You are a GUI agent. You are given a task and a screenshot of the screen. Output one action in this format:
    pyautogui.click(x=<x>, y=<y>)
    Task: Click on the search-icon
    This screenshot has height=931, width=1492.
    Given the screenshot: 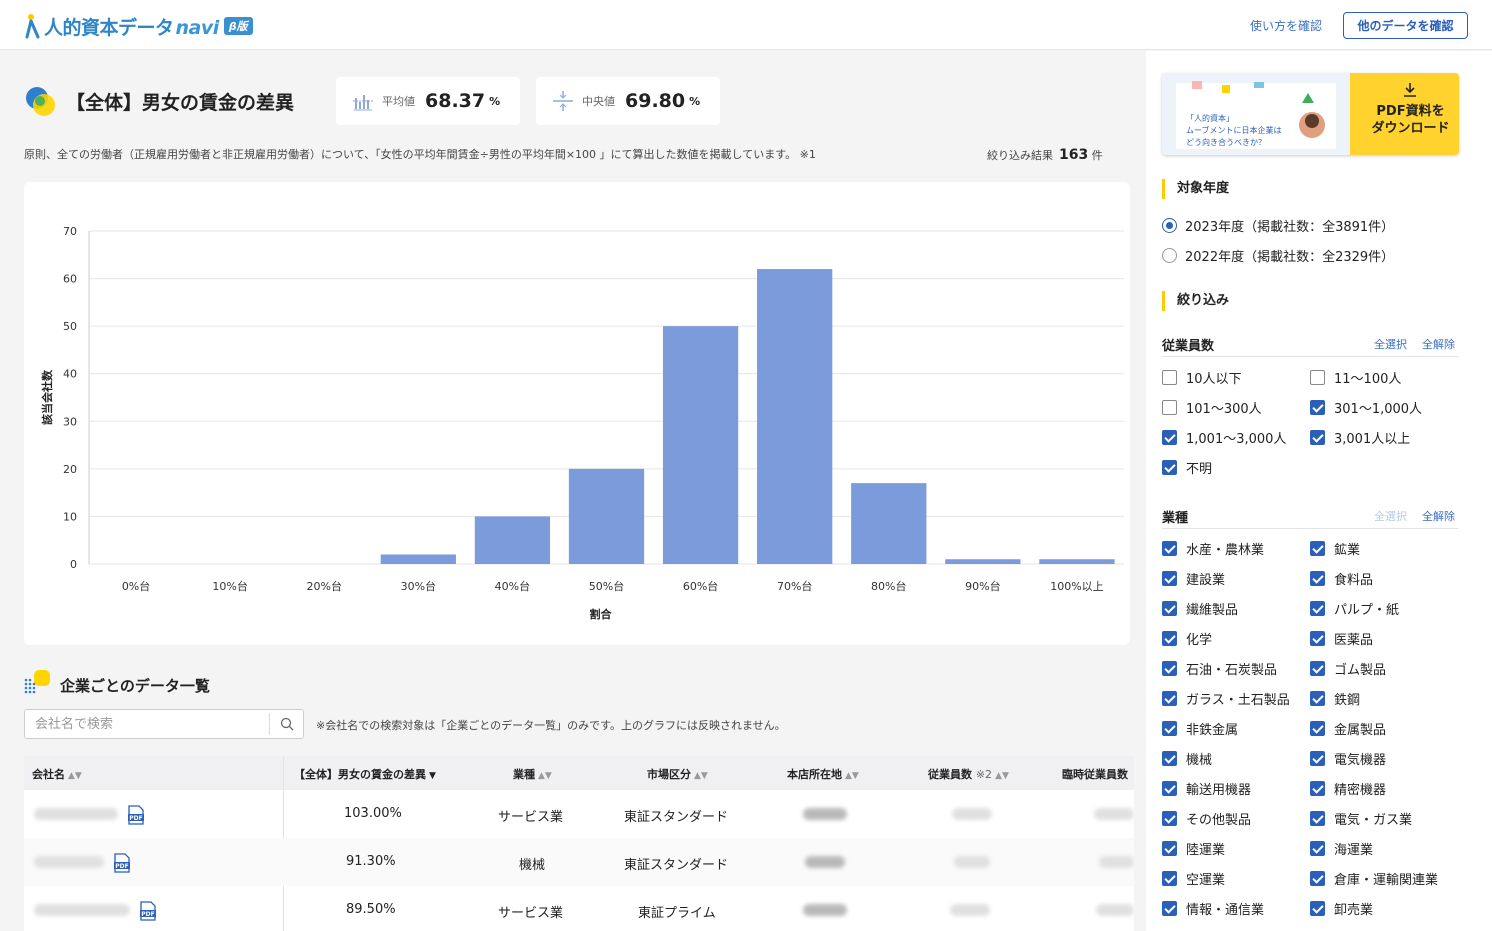 What is the action you would take?
    pyautogui.click(x=286, y=724)
    